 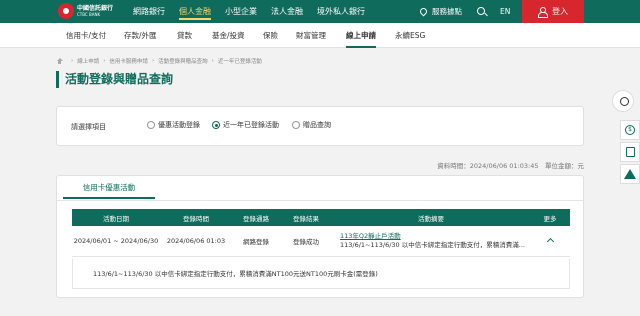 I want to click on breadcrumb-current: 近一年已登錄活動, so click(x=239, y=62).